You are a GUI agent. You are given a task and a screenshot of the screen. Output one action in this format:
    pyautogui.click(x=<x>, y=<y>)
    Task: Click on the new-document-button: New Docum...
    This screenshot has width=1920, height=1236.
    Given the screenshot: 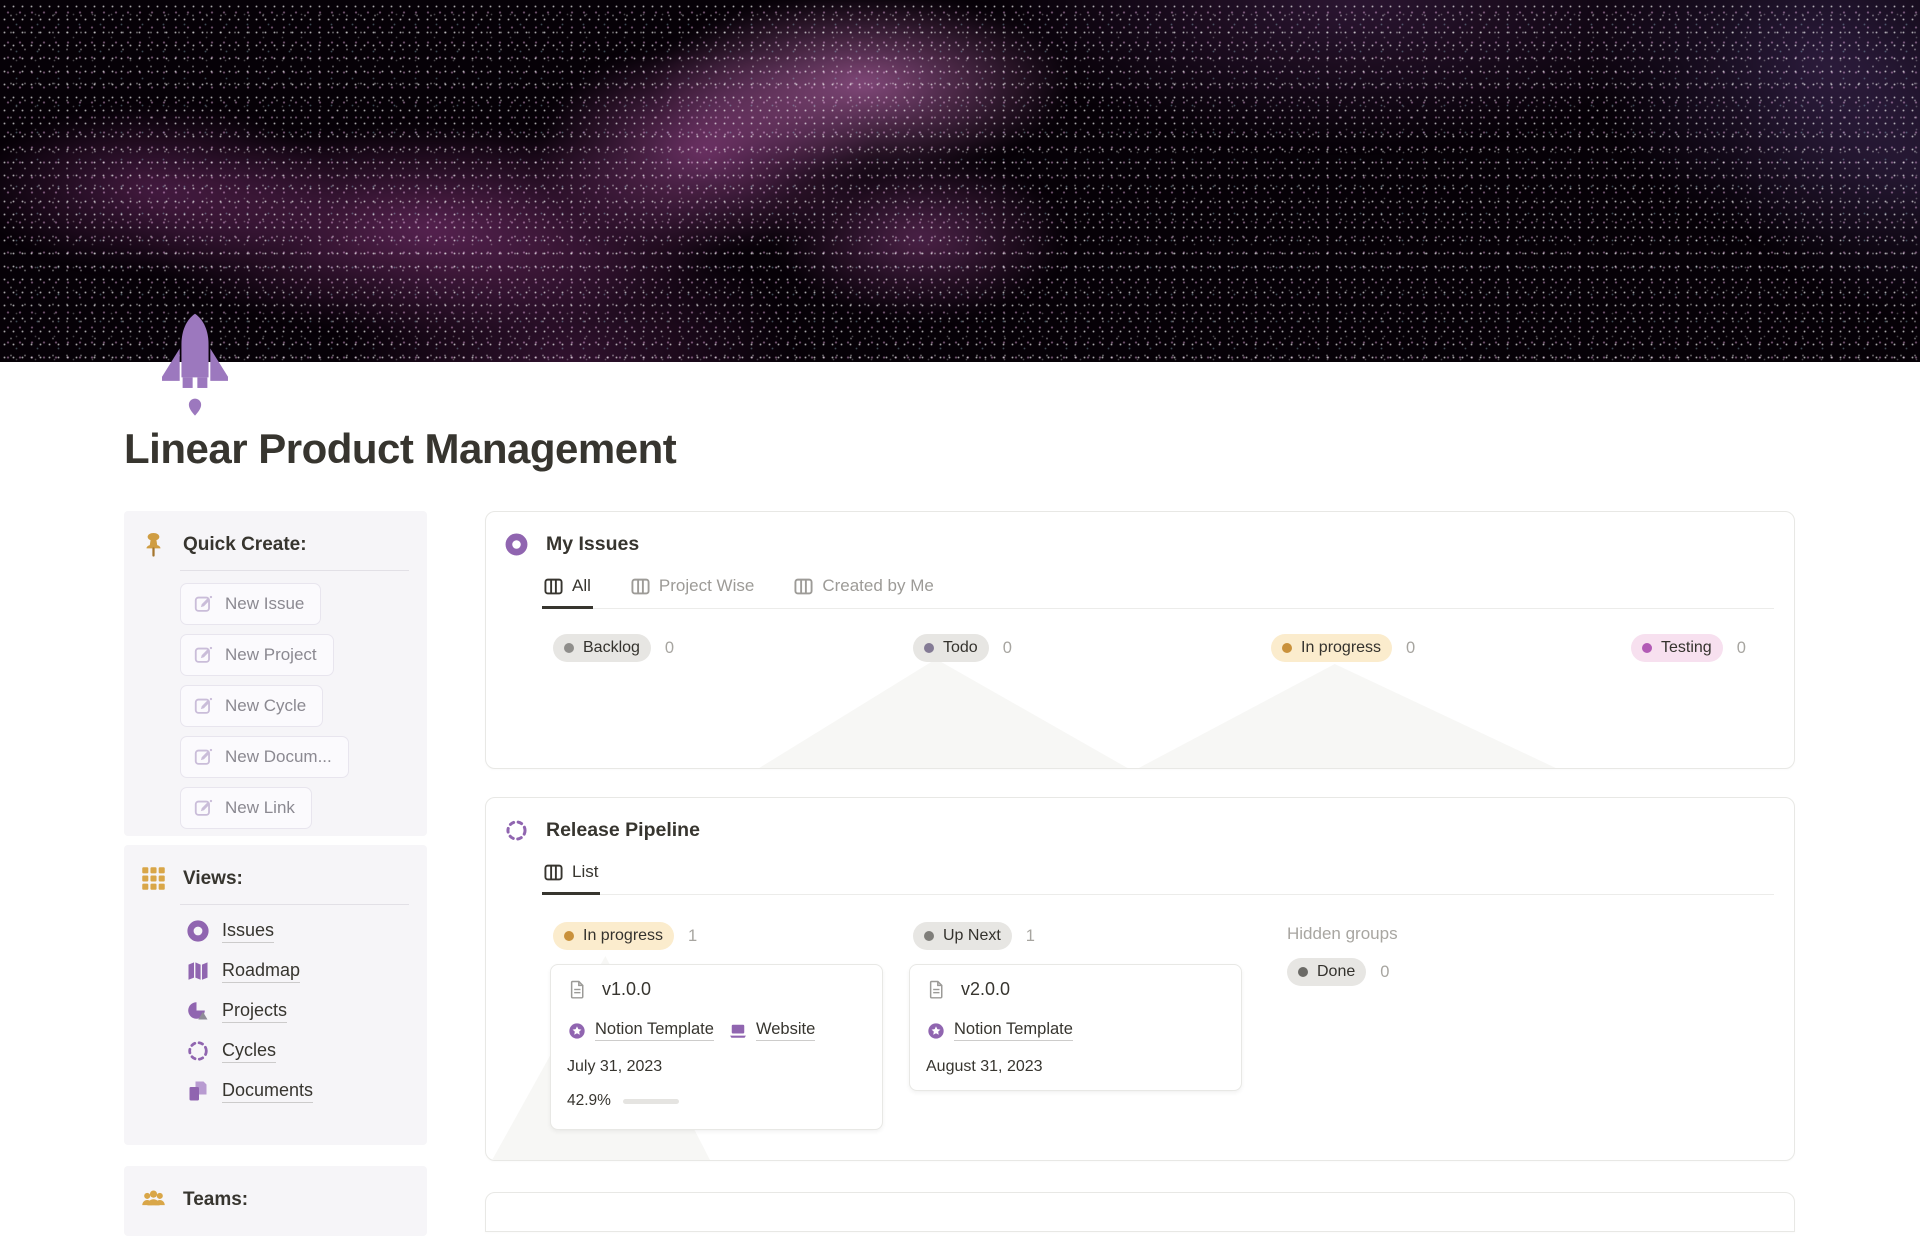 What is the action you would take?
    pyautogui.click(x=264, y=757)
    